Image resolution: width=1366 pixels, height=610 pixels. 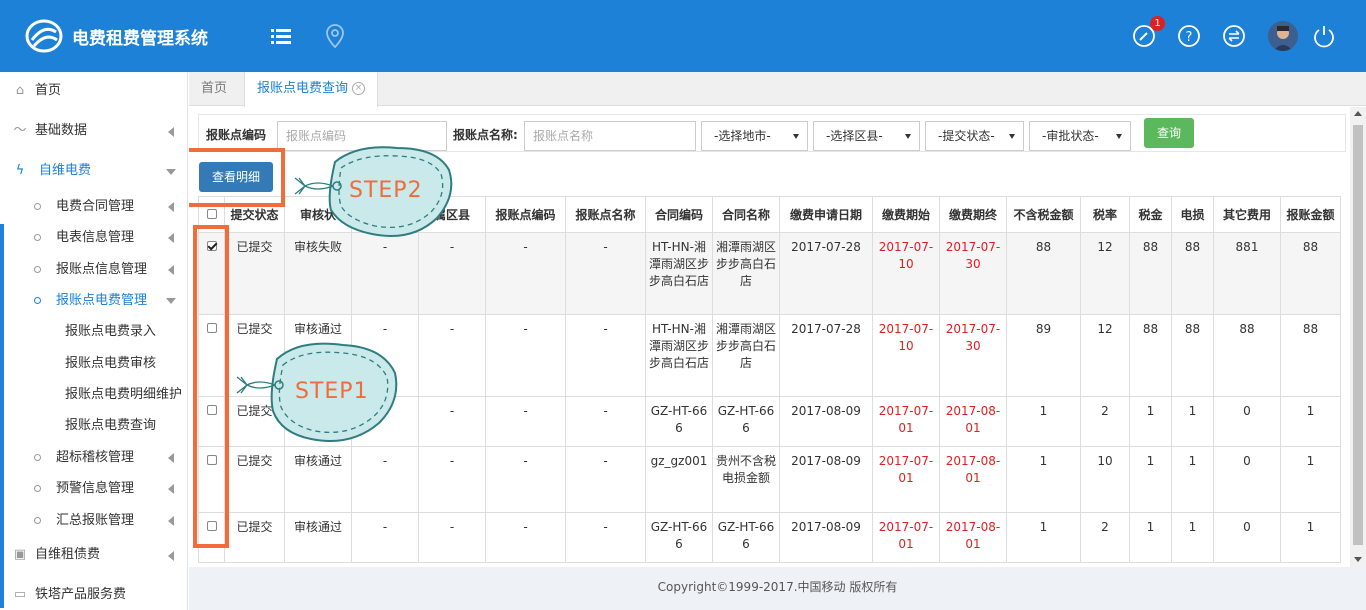 I want to click on tab-home: 首页, so click(x=214, y=89).